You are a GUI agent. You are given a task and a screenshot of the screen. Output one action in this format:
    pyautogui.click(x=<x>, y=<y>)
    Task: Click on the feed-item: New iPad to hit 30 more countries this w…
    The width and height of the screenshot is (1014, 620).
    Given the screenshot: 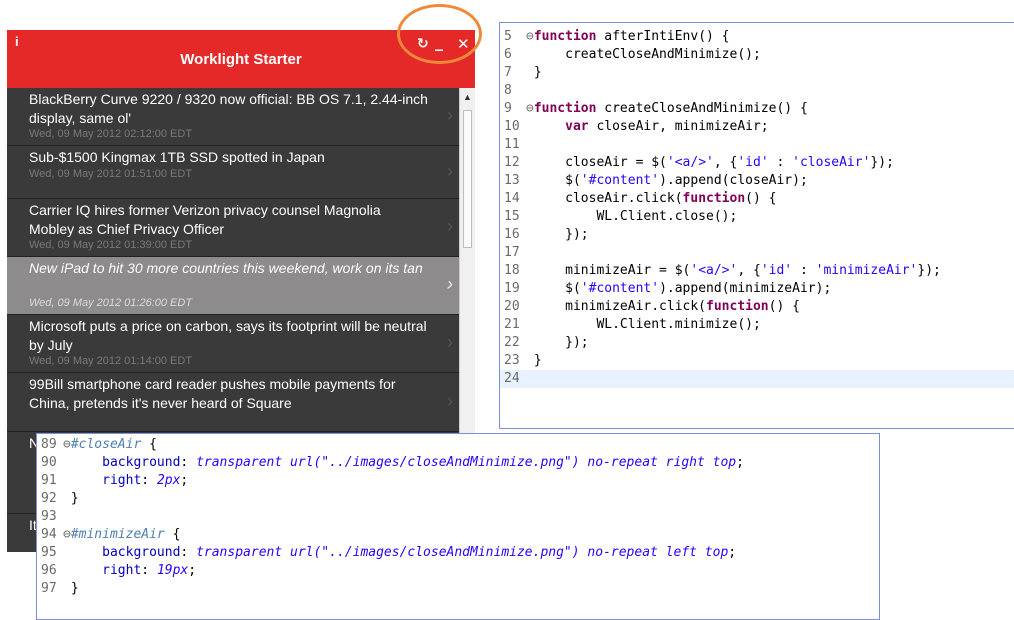 What is the action you would take?
    pyautogui.click(x=233, y=286)
    